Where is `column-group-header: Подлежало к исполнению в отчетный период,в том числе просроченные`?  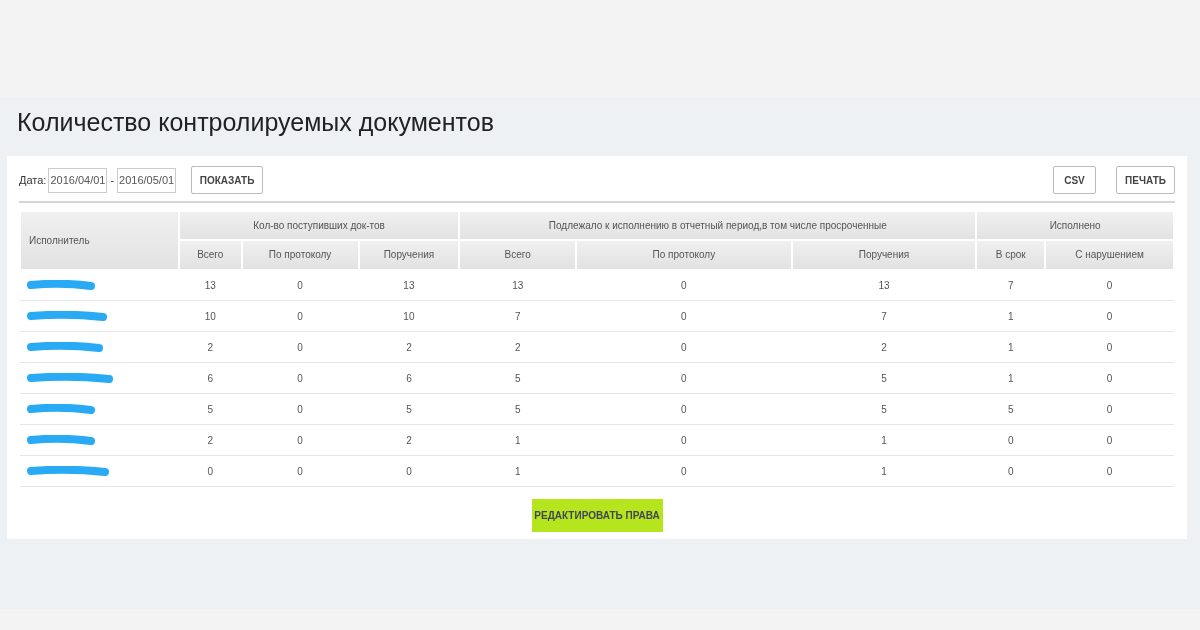
column-group-header: Подлежало к исполнению в отчетный период,в том числе просроченные is located at coordinates (718, 225).